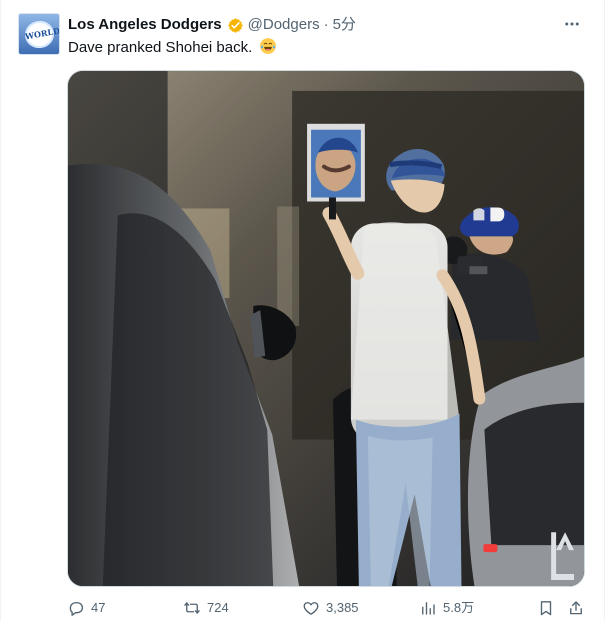 Image resolution: width=605 pixels, height=621 pixels. What do you see at coordinates (459, 607) in the screenshot?
I see `views-count: 5.8万` at bounding box center [459, 607].